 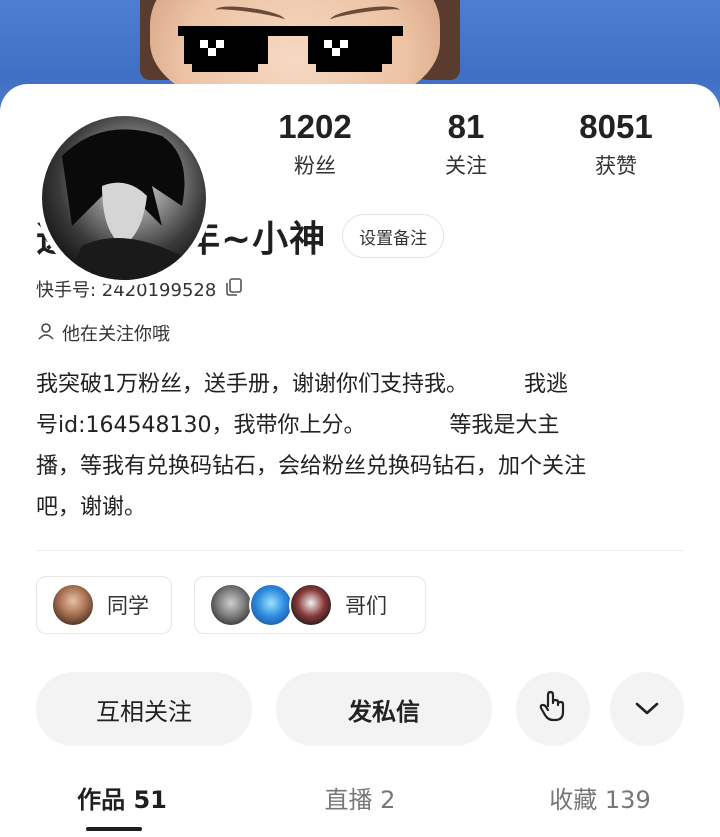 What do you see at coordinates (144, 709) in the screenshot?
I see `mutual-follow-button: 互相关注` at bounding box center [144, 709].